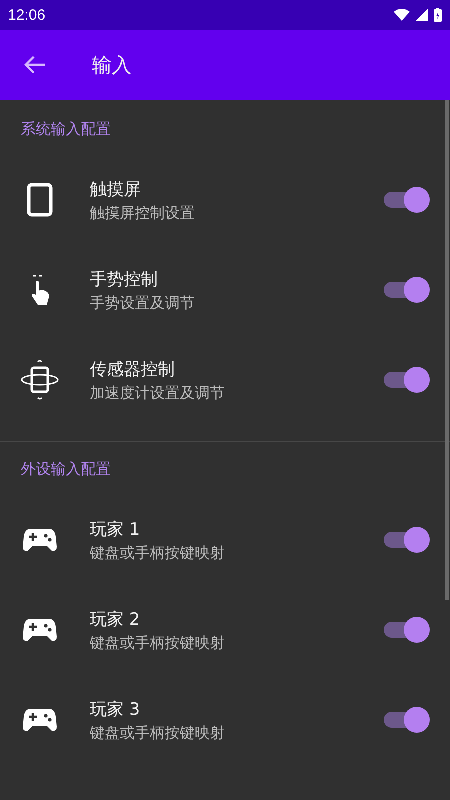 The height and width of the screenshot is (800, 450). I want to click on phone-icon, so click(40, 200).